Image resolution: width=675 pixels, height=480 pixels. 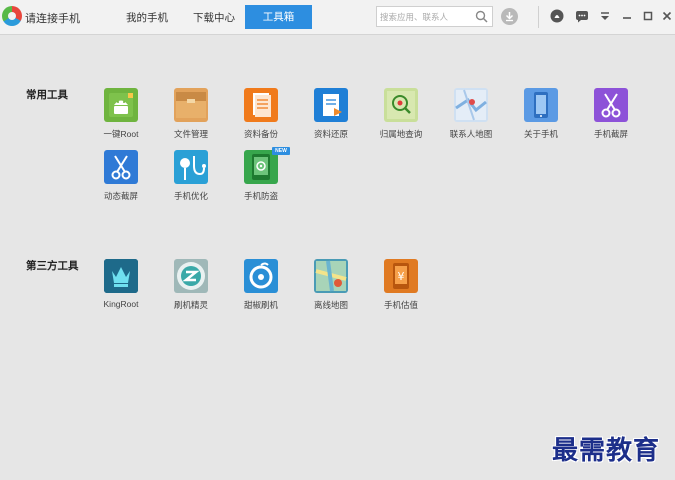 I want to click on search-box, so click(x=434, y=16).